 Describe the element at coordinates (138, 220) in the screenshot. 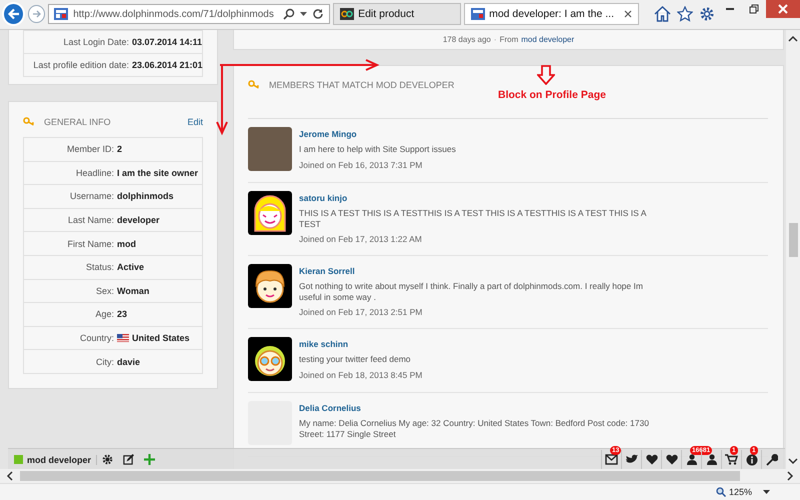

I see `field-value: developer` at that location.